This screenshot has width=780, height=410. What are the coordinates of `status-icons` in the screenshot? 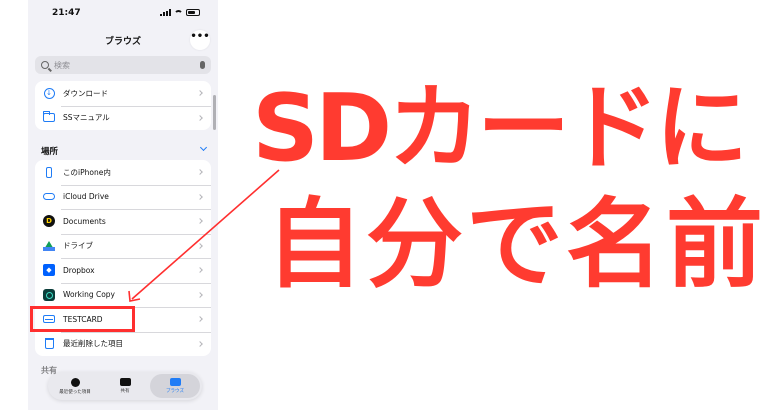 It's located at (180, 12).